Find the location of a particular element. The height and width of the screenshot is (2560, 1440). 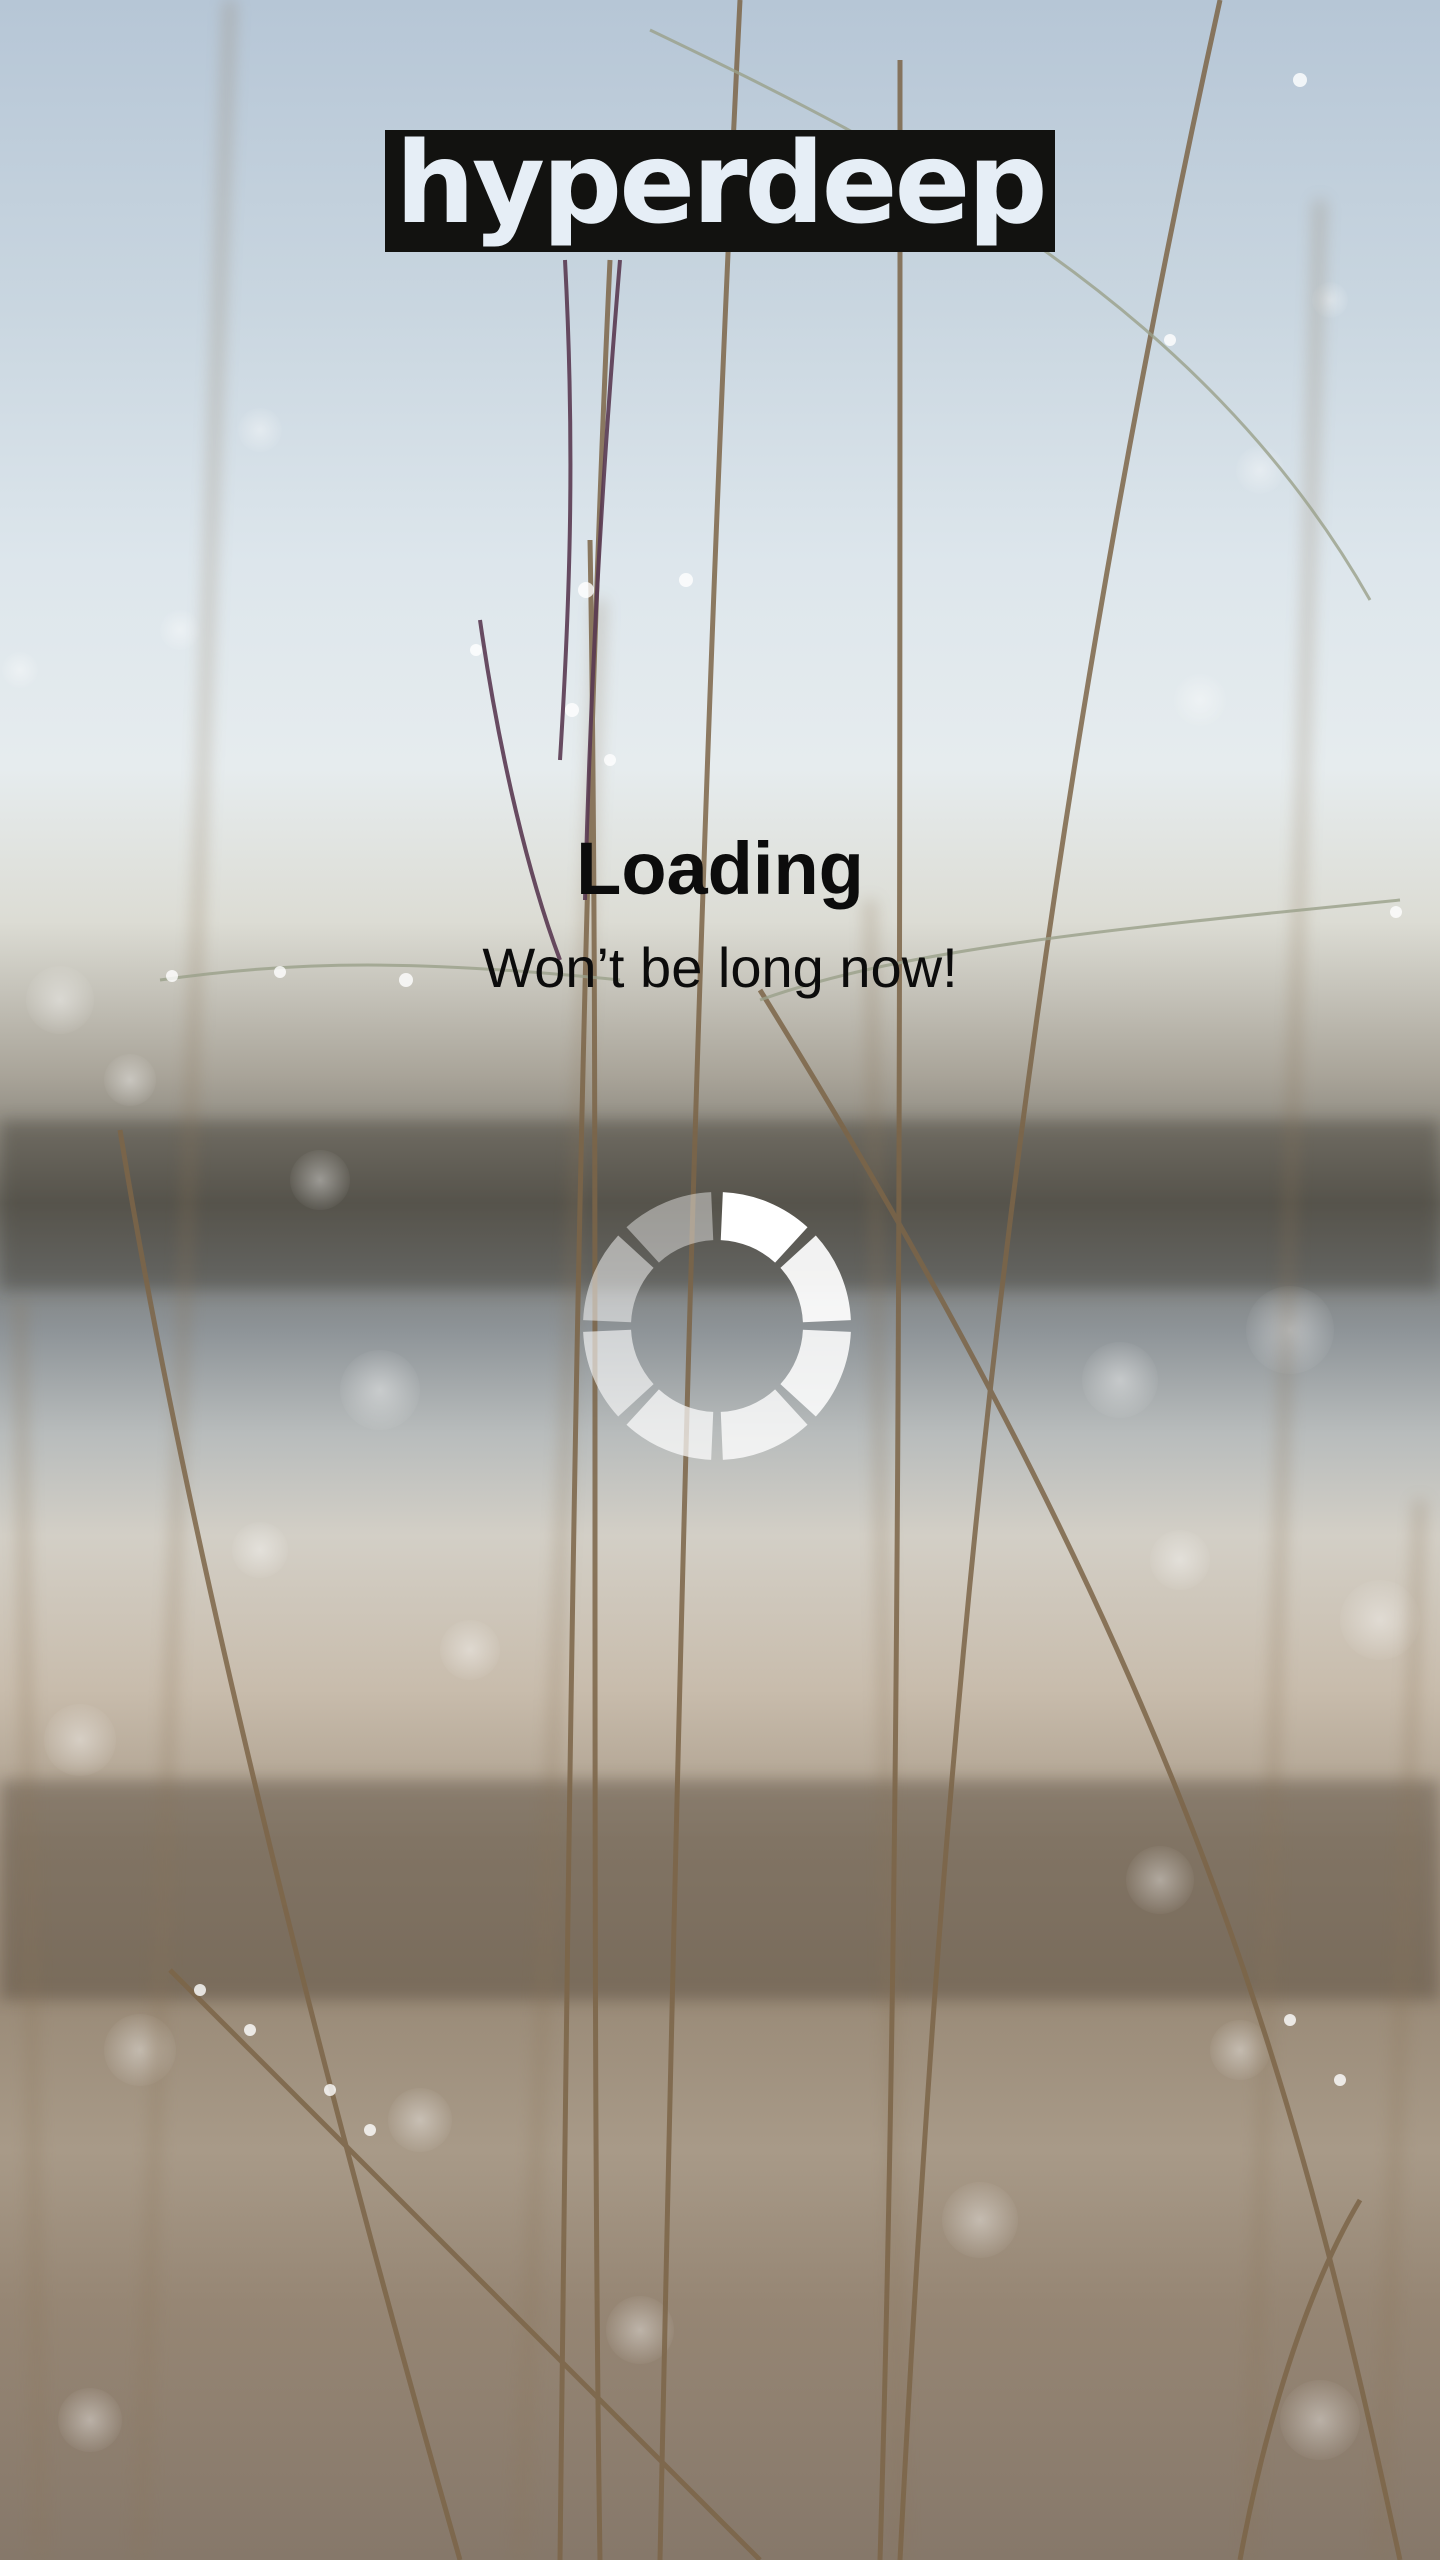

spinner-icon is located at coordinates (717, 1326).